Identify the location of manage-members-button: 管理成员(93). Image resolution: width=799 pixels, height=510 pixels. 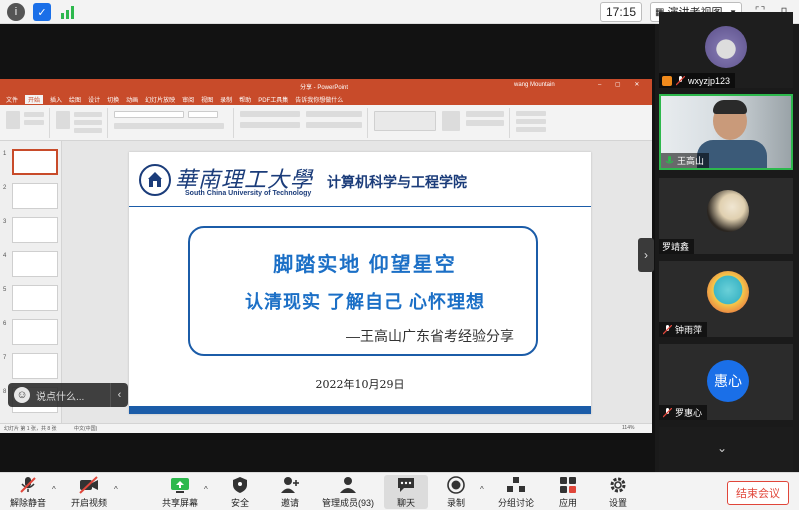
(348, 492).